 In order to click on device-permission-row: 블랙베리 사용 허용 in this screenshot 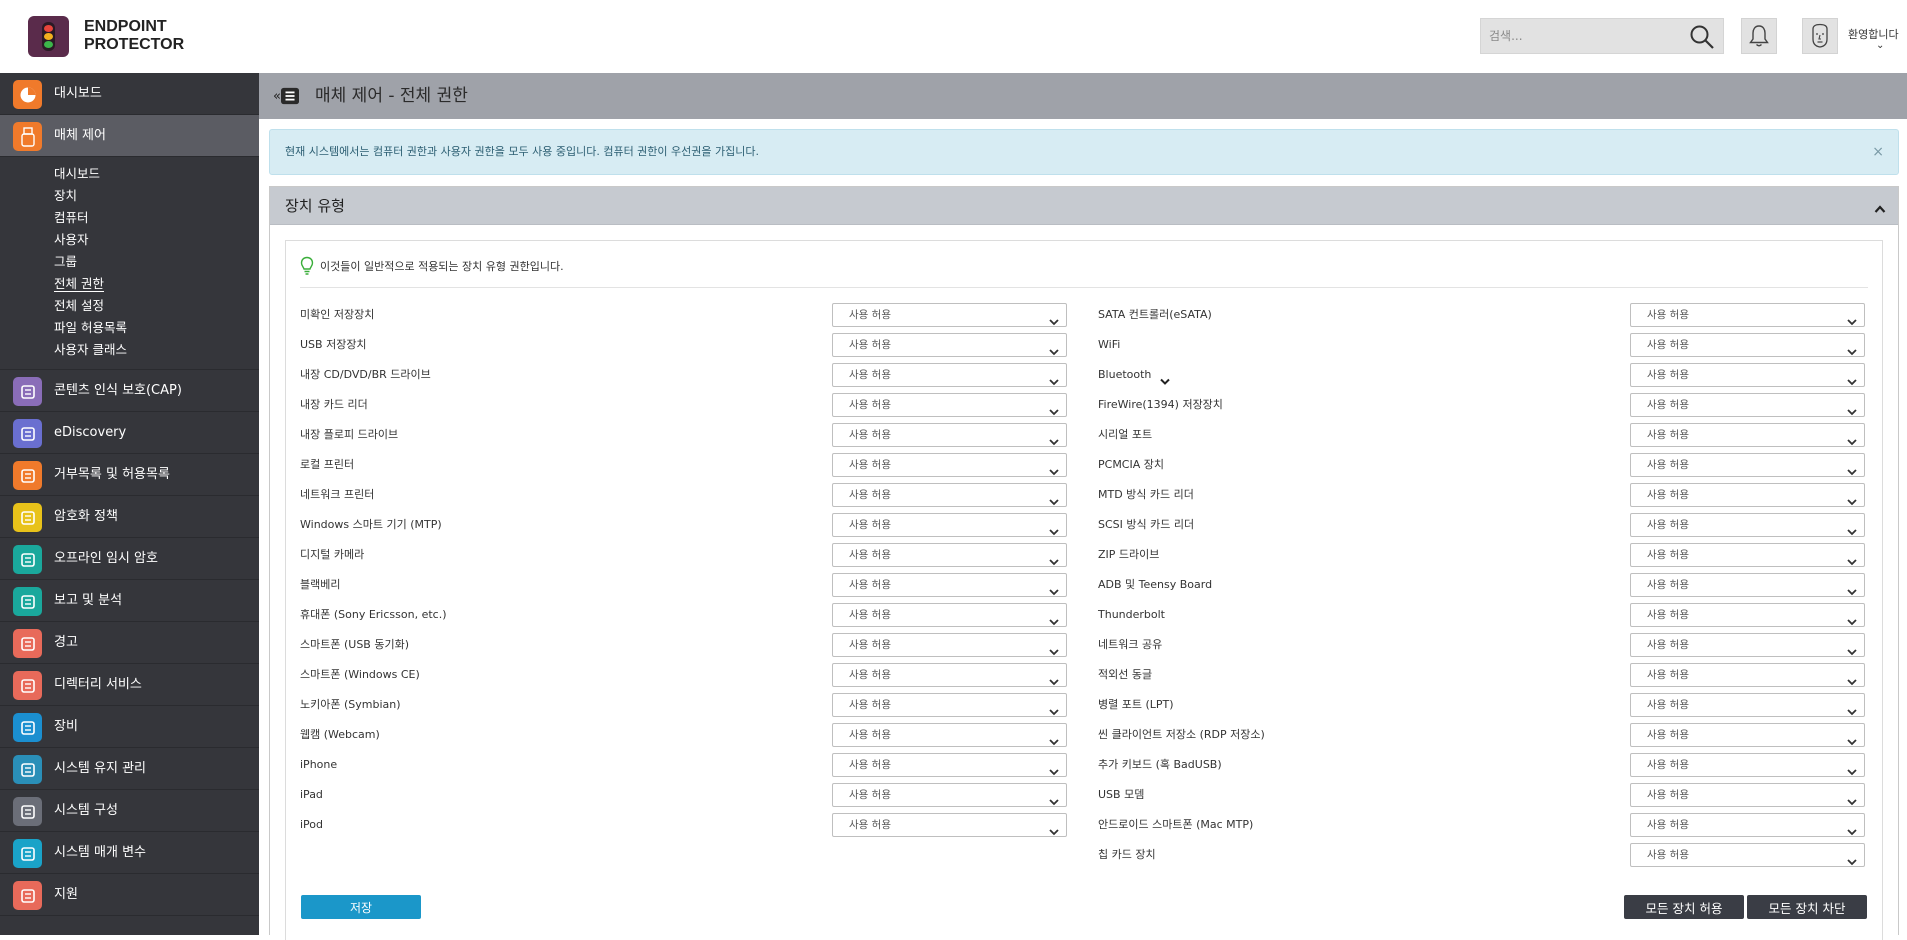, I will do `click(683, 585)`.